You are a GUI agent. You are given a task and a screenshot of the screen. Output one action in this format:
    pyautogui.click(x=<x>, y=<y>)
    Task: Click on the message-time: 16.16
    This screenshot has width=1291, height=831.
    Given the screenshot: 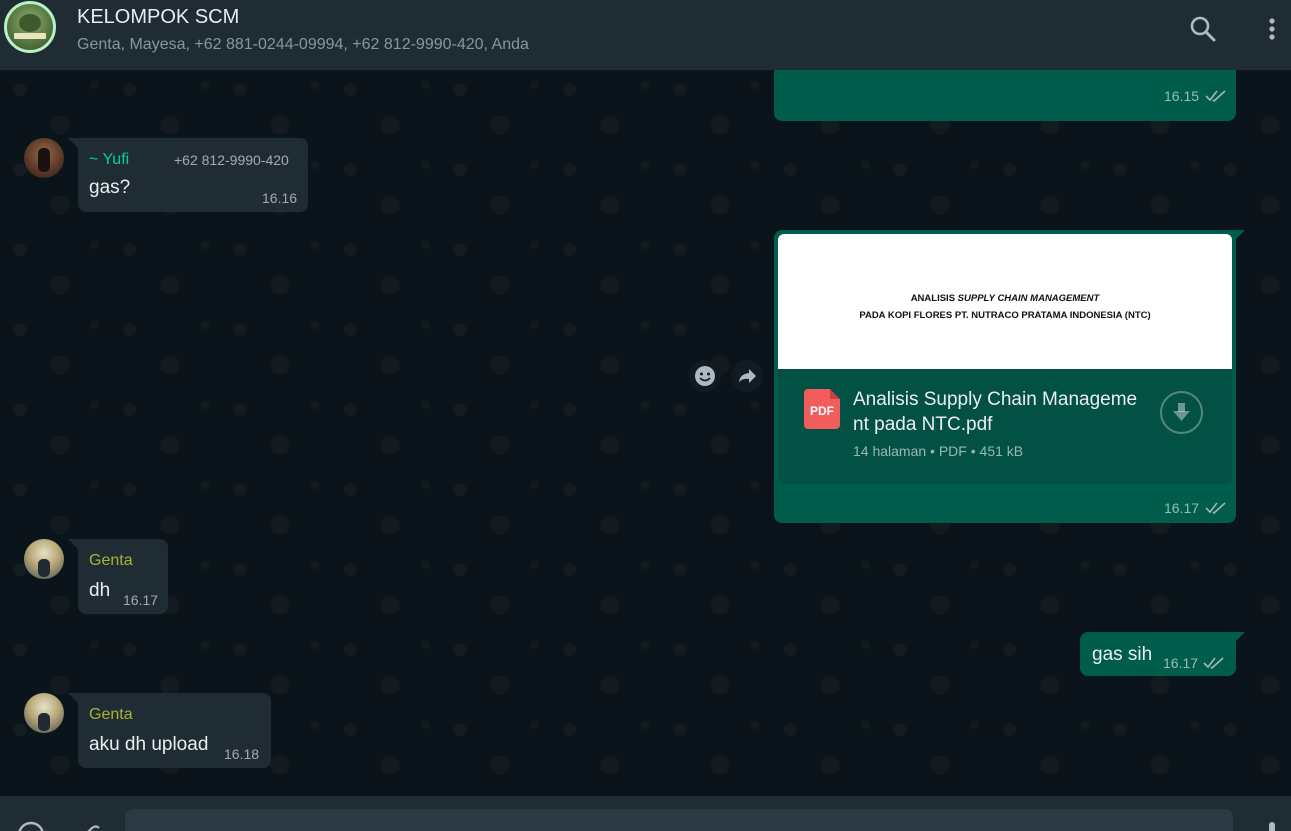 What is the action you would take?
    pyautogui.click(x=280, y=198)
    